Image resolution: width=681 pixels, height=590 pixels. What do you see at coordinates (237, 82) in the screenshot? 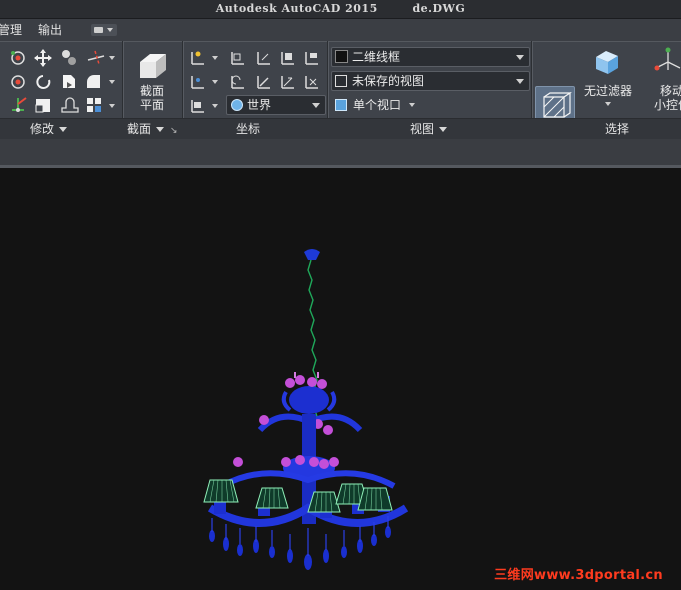
I see `ucs-origin-icon` at bounding box center [237, 82].